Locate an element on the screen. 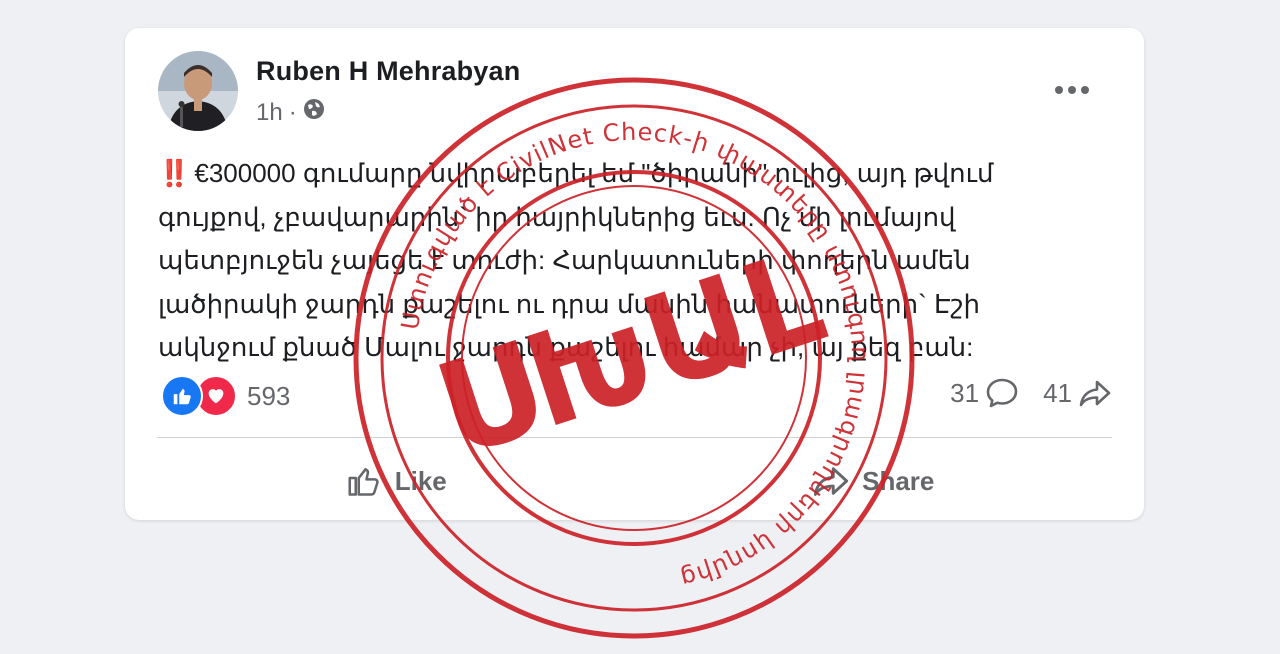 The width and height of the screenshot is (1280, 654). engagement-counts: 31 41 is located at coordinates (1019, 393).